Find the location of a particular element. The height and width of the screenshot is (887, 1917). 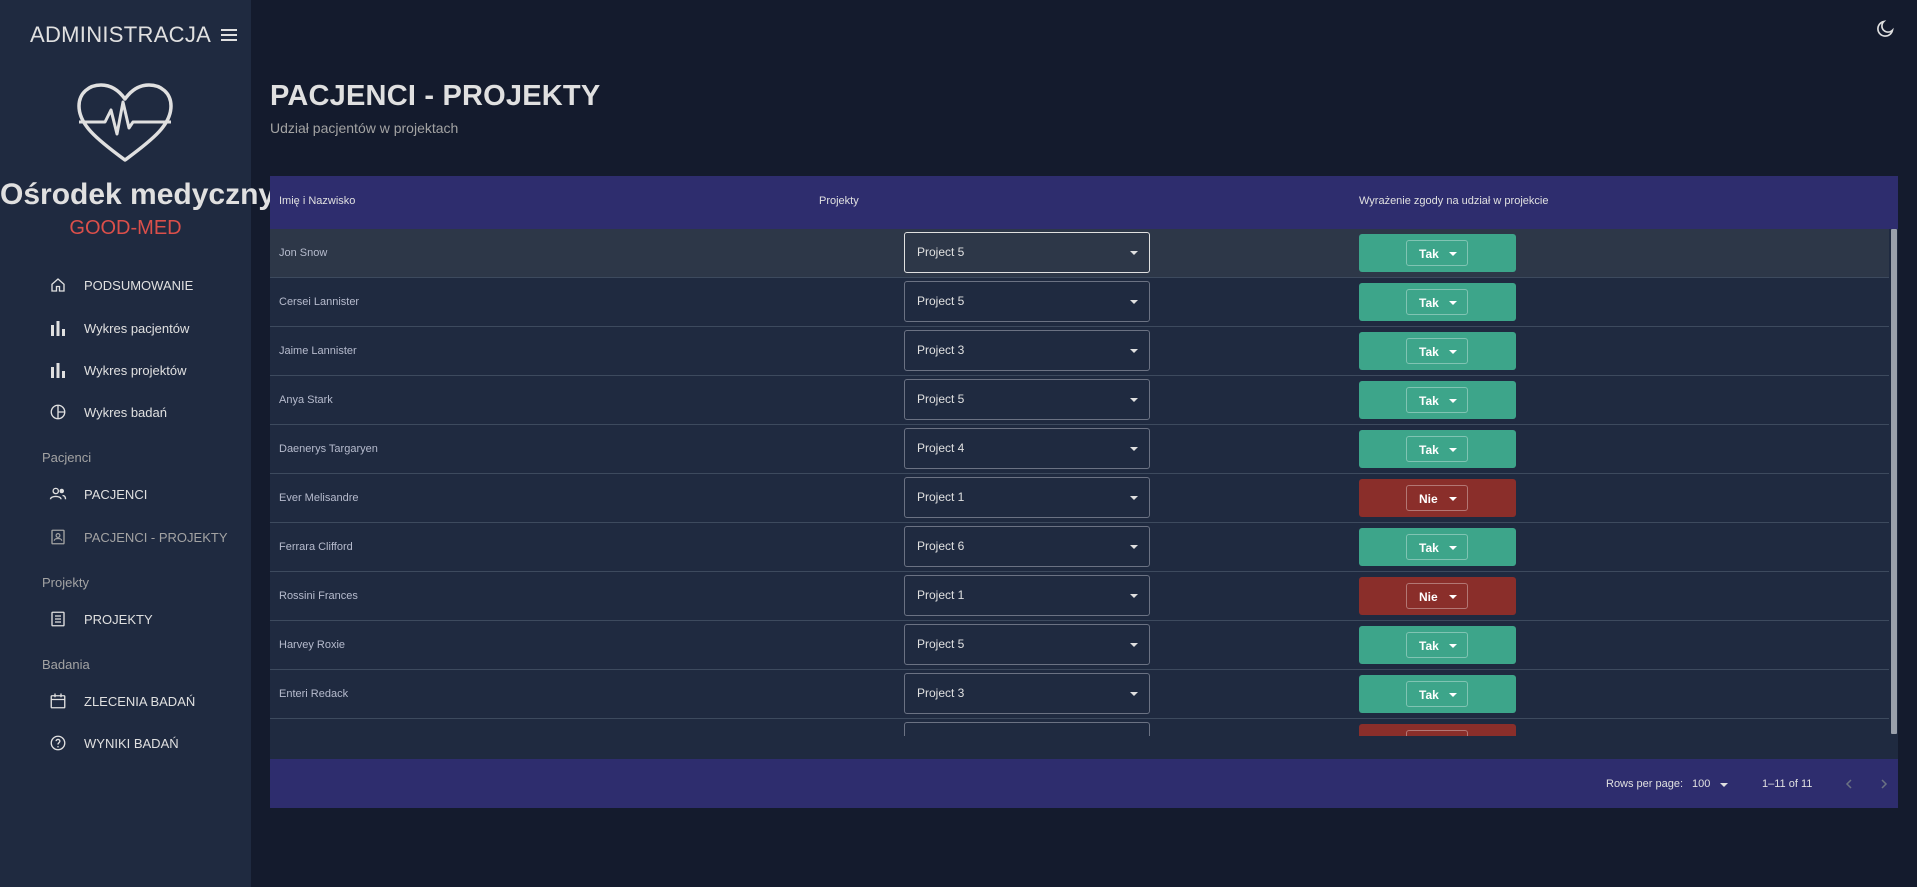

brand-title: ADMINISTRACJA is located at coordinates (121, 34).